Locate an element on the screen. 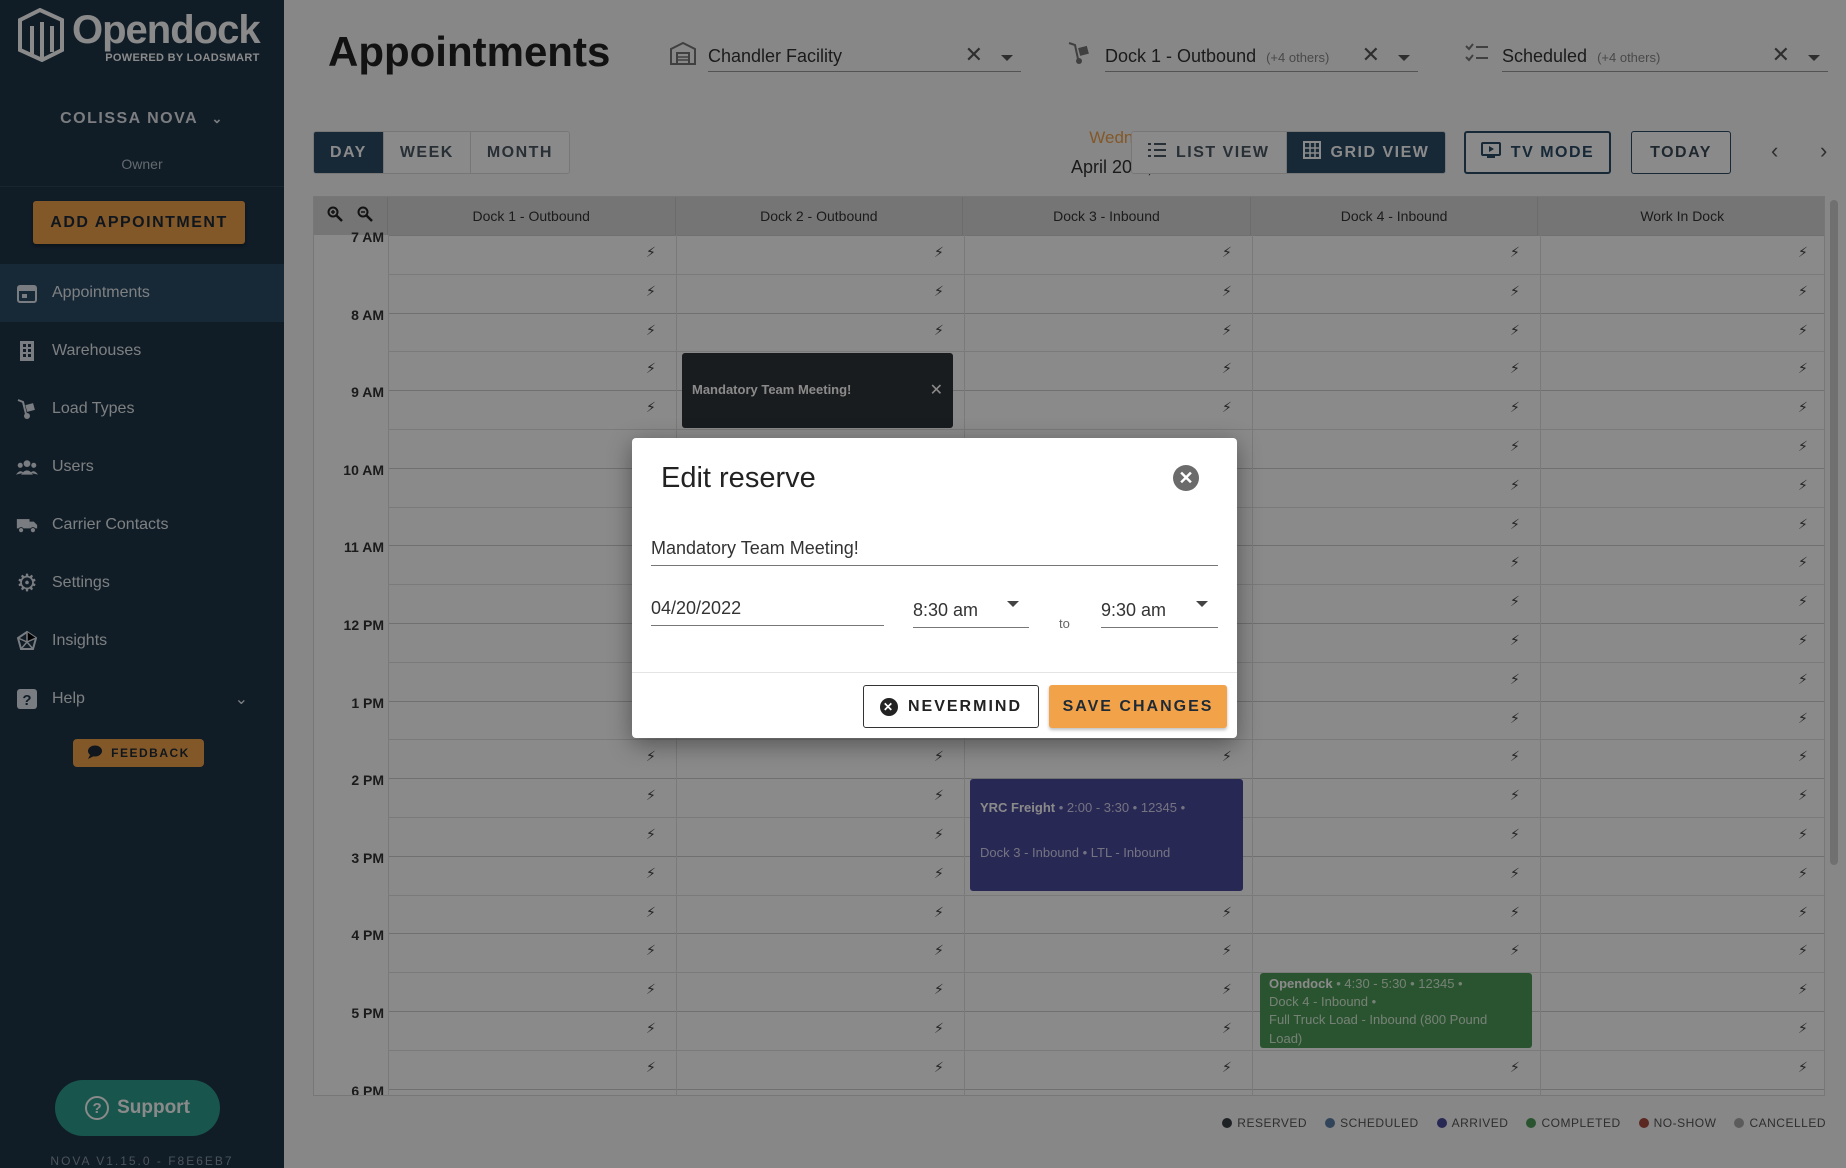 This screenshot has height=1168, width=1846. nevermind-button: ✕ NEVERMIND is located at coordinates (951, 706).